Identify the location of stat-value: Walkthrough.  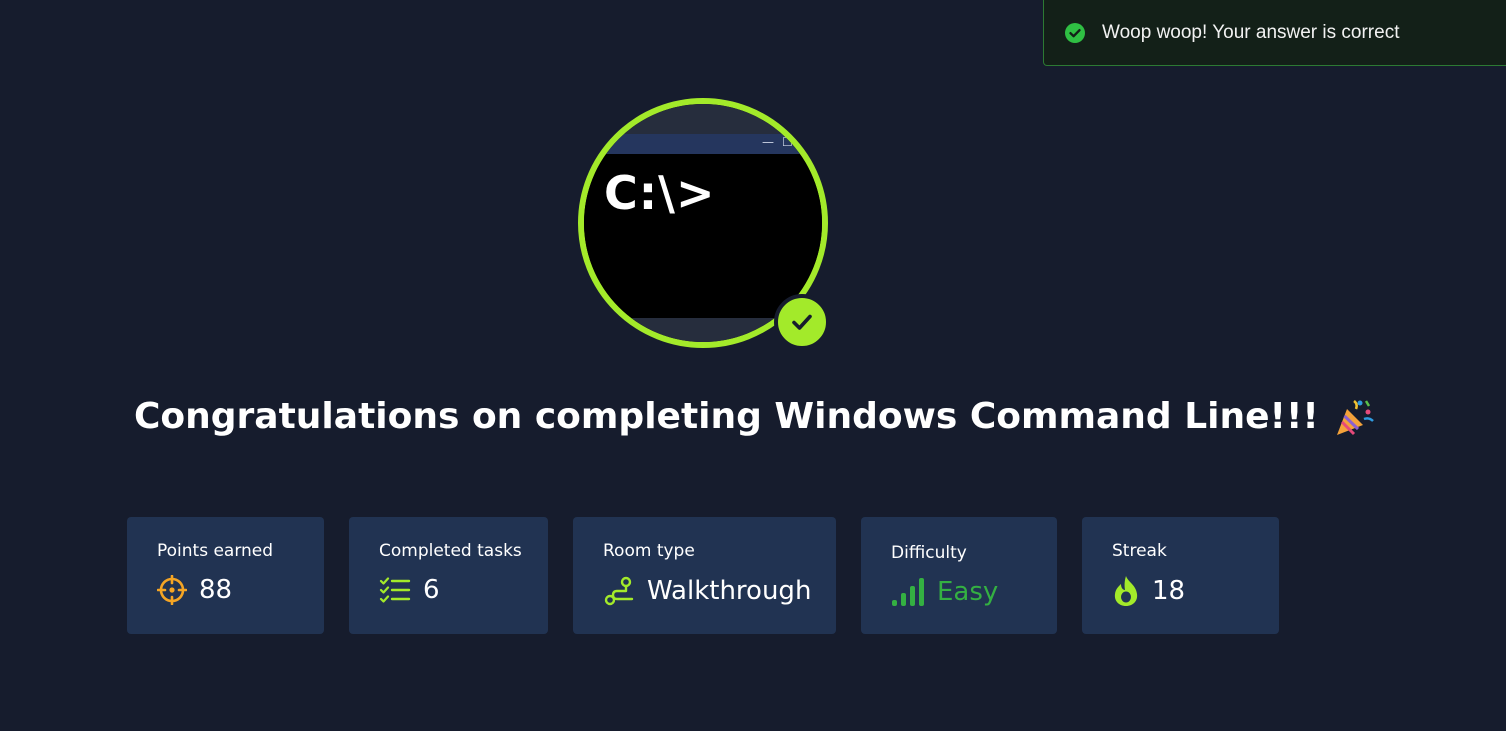
(729, 591).